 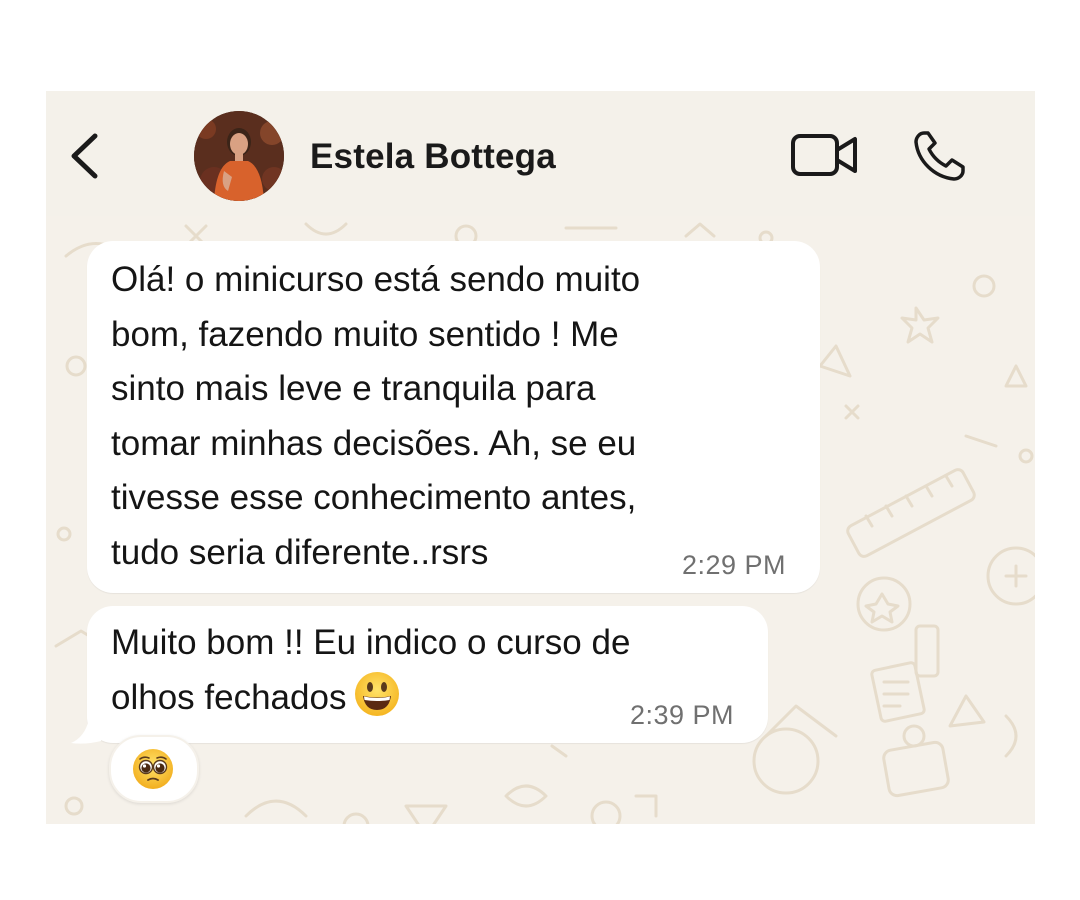 I want to click on avatar, so click(x=239, y=156).